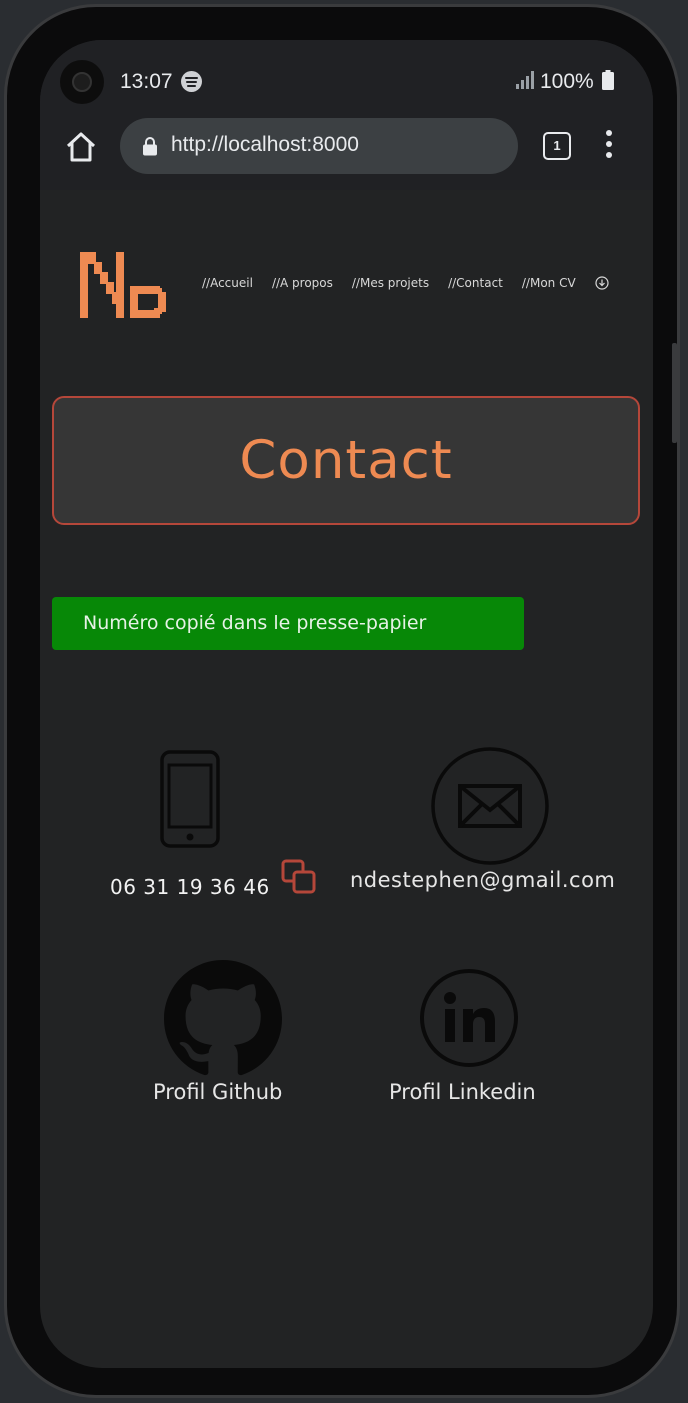  I want to click on mail-icon, so click(490, 806).